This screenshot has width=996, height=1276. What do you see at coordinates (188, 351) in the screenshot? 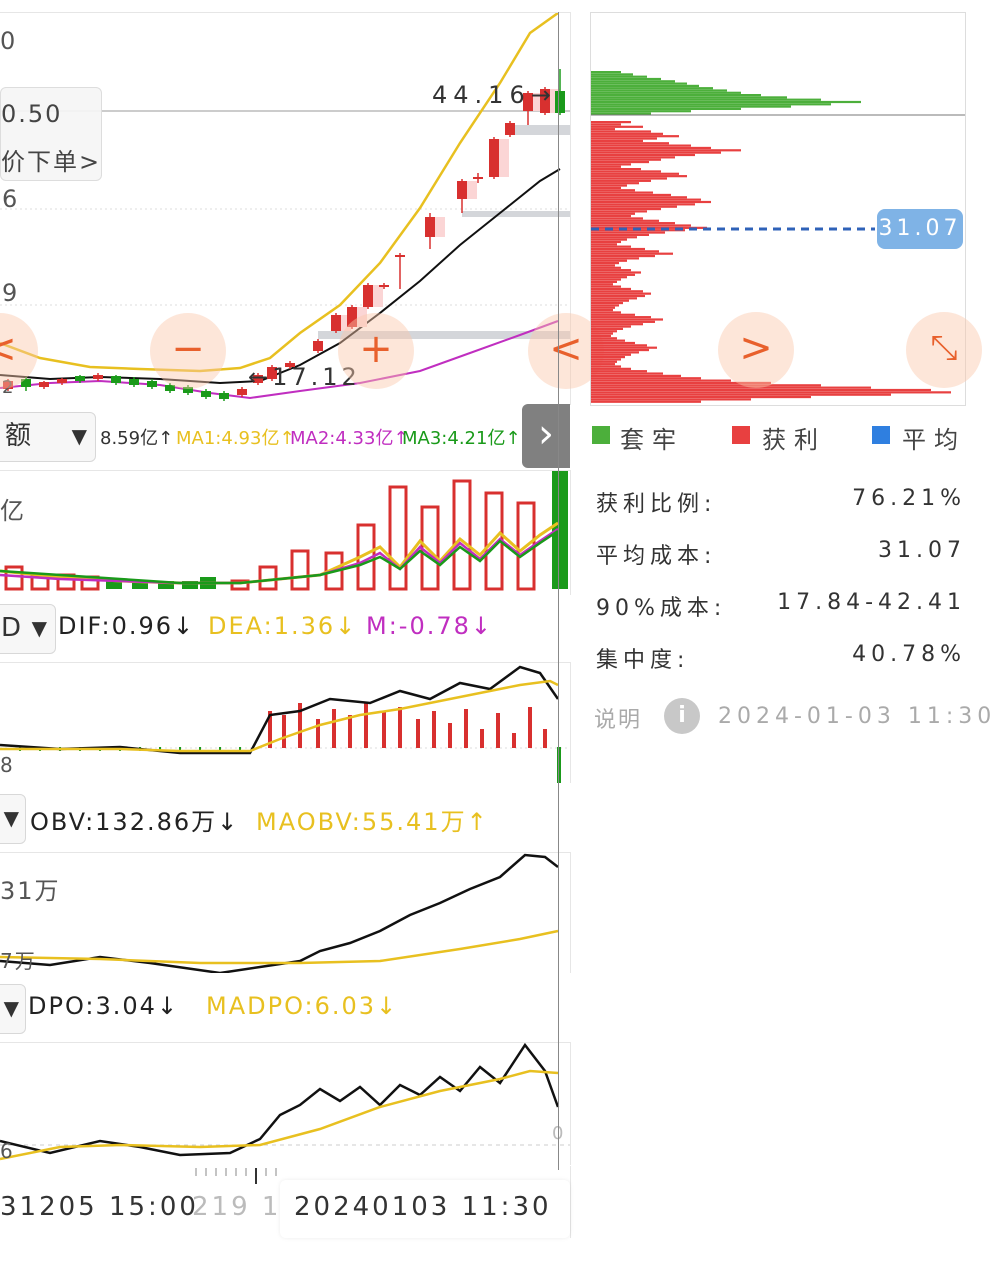
I see `zoom-out-button: −` at bounding box center [188, 351].